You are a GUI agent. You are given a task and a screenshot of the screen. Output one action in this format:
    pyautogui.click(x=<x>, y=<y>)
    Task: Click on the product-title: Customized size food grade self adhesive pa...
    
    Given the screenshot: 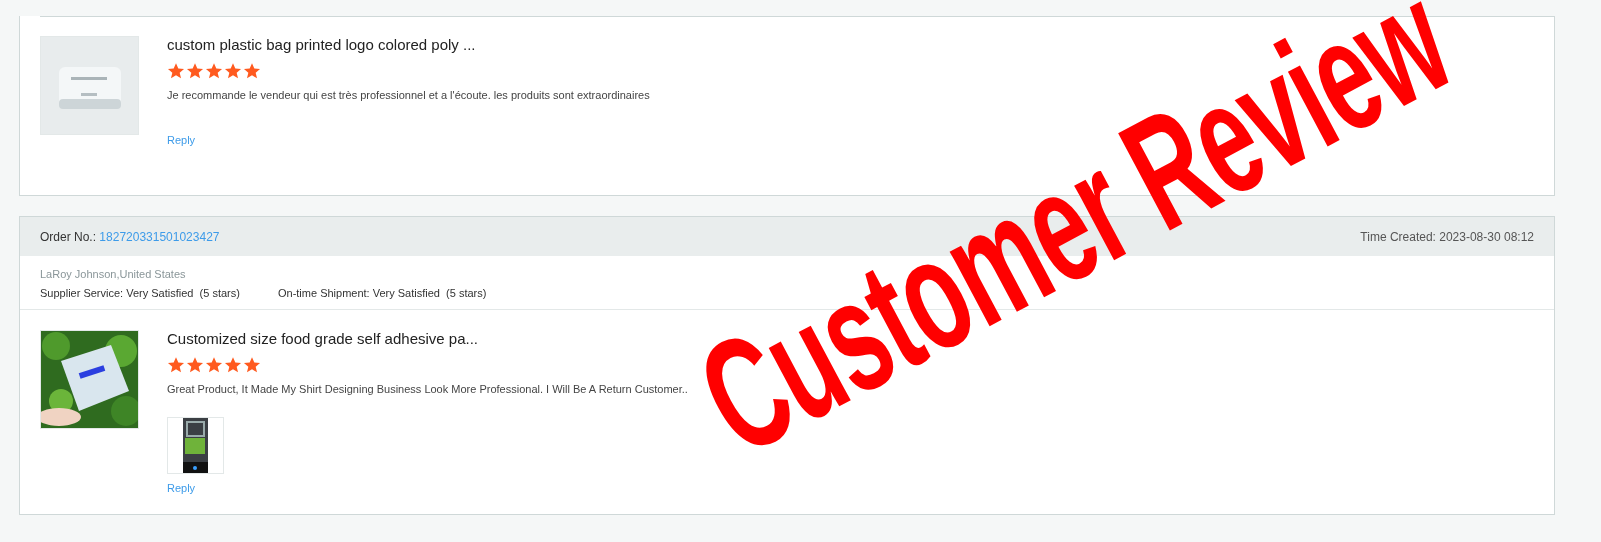 What is the action you would take?
    pyautogui.click(x=323, y=338)
    